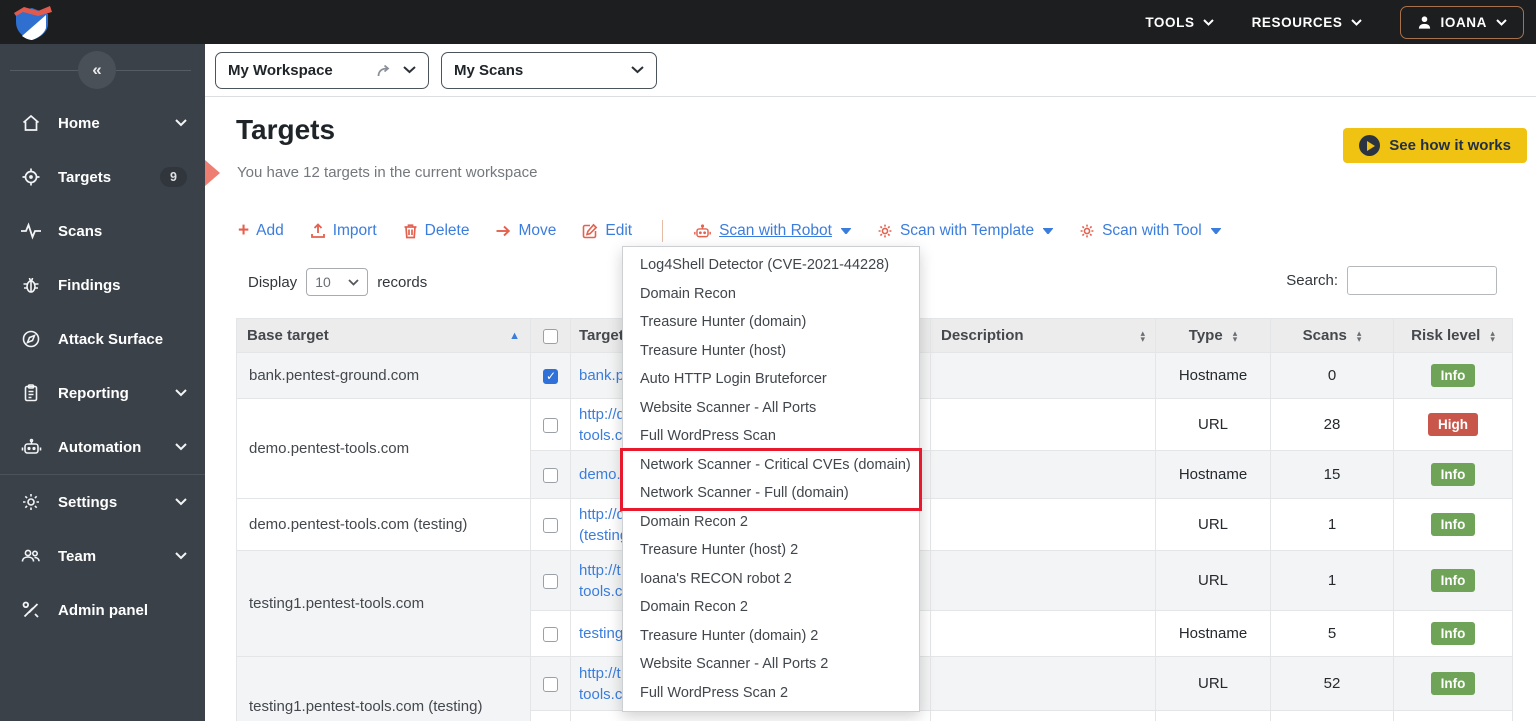  What do you see at coordinates (111, 339) in the screenshot?
I see `sidebar-item-label: Attack Surface` at bounding box center [111, 339].